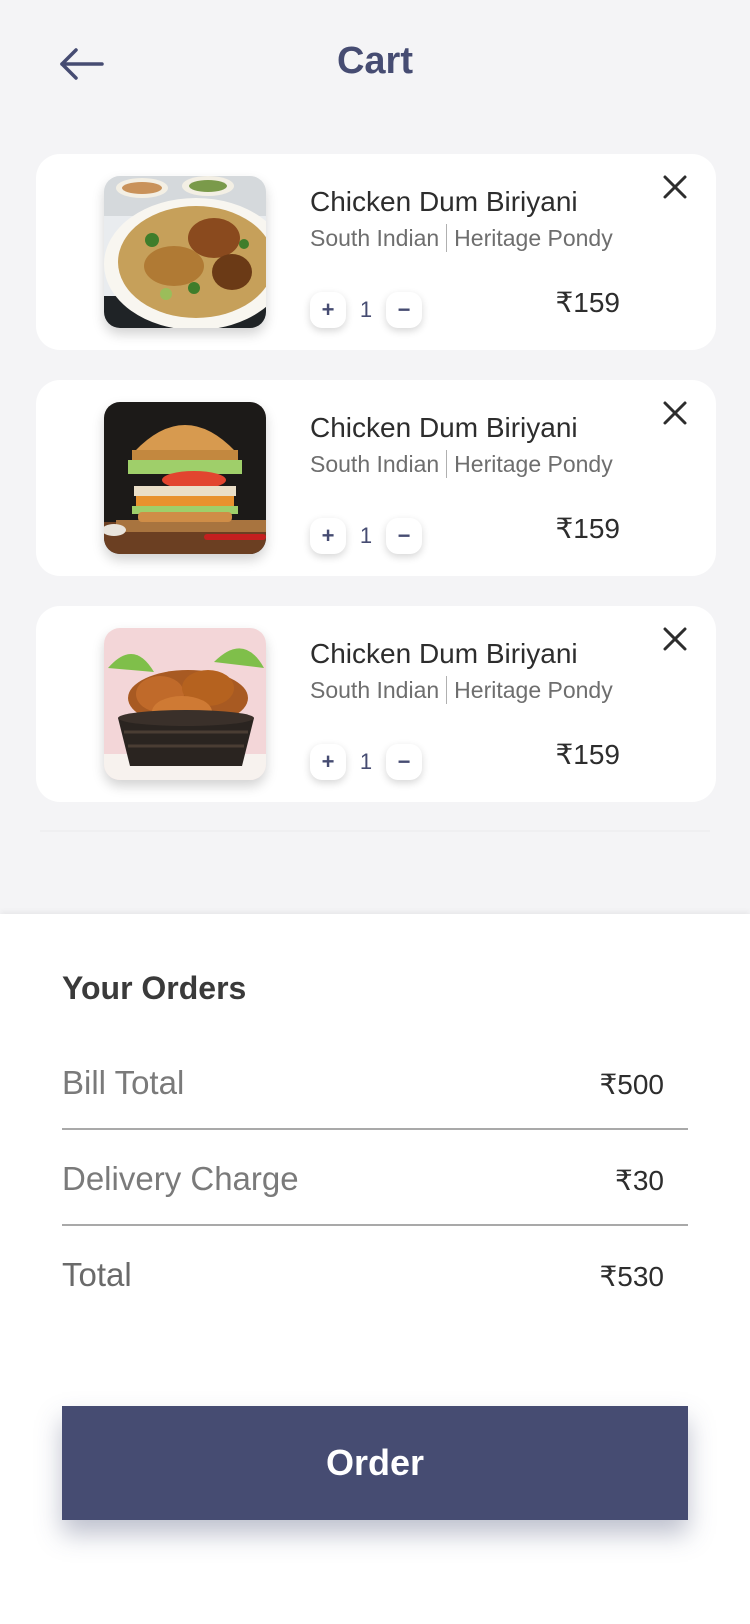 This screenshot has height=1624, width=750. I want to click on bill-total-label: Bill Total, so click(123, 1082).